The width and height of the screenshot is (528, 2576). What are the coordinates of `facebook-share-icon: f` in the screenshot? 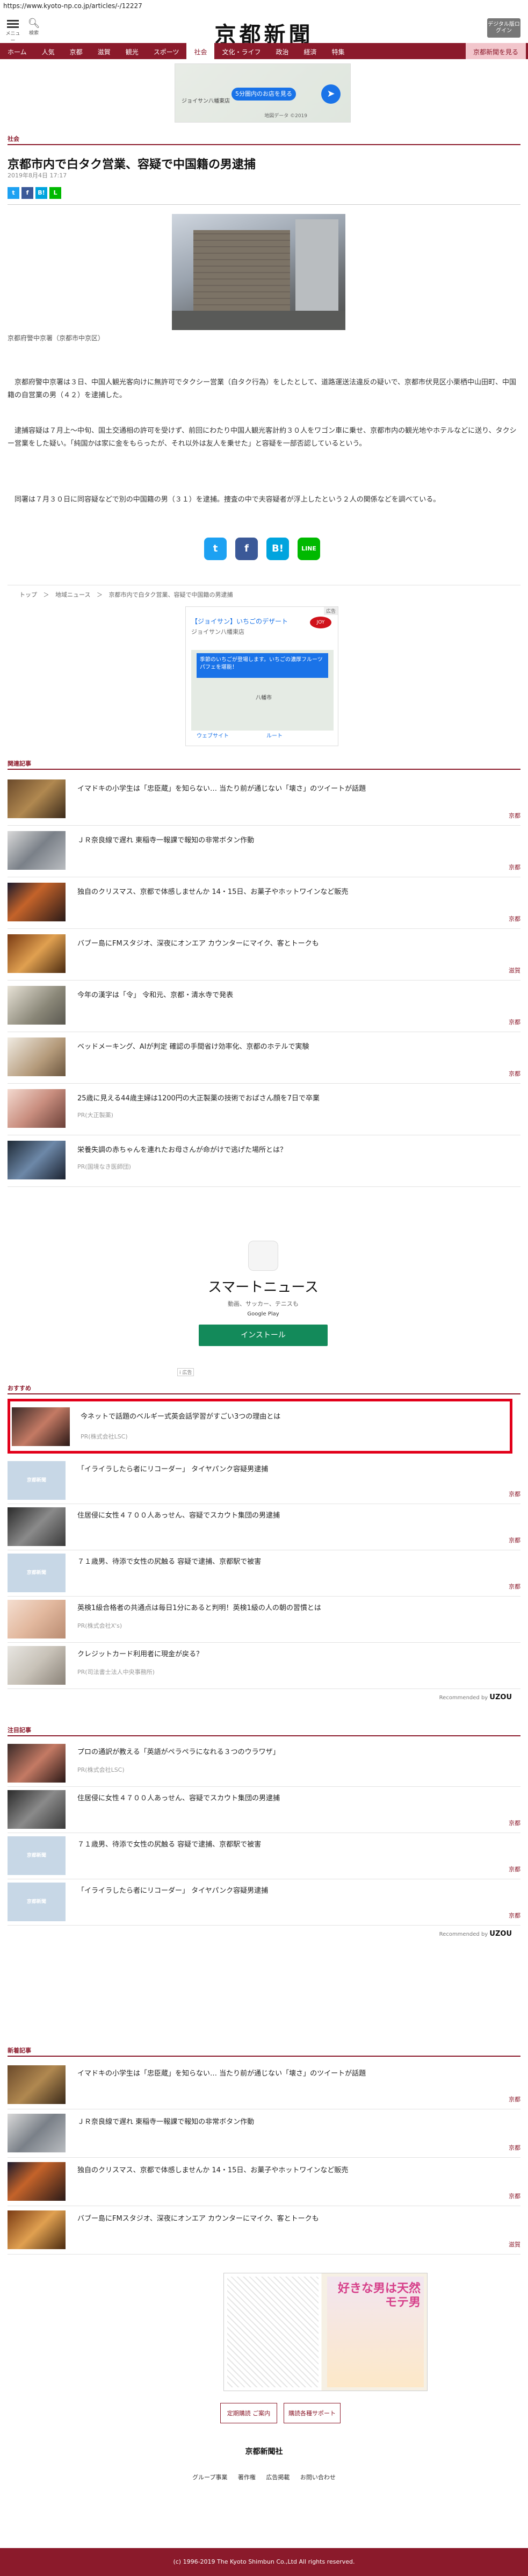 It's located at (27, 193).